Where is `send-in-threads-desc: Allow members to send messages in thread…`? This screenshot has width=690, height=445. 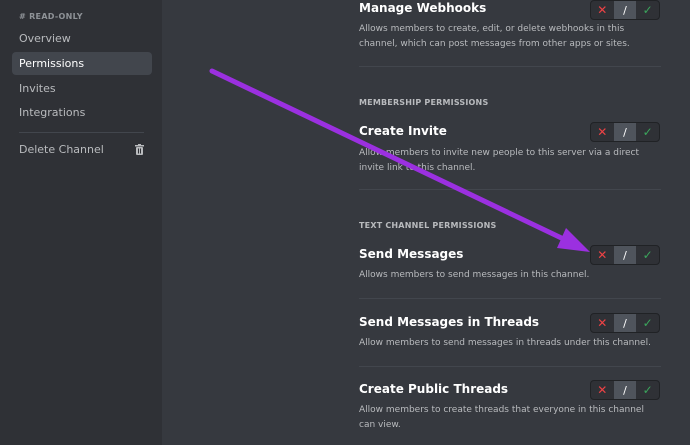
send-in-threads-desc: Allow members to send messages in thread… is located at coordinates (505, 343).